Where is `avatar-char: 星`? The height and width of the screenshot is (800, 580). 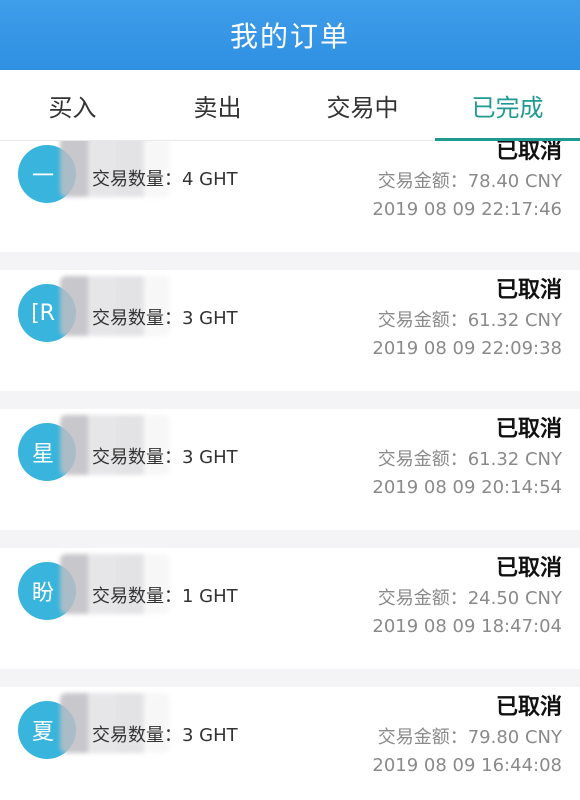 avatar-char: 星 is located at coordinates (42, 454).